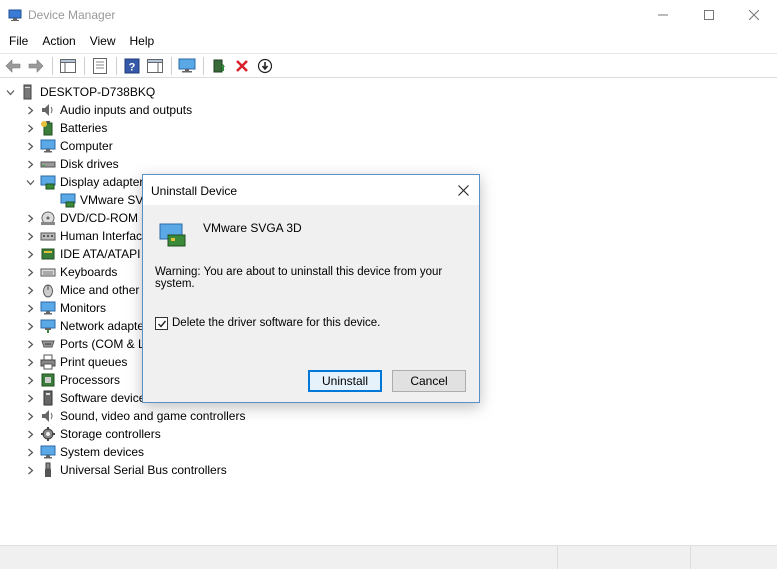 This screenshot has width=777, height=569. What do you see at coordinates (48, 291) in the screenshot?
I see `mouse-icon` at bounding box center [48, 291].